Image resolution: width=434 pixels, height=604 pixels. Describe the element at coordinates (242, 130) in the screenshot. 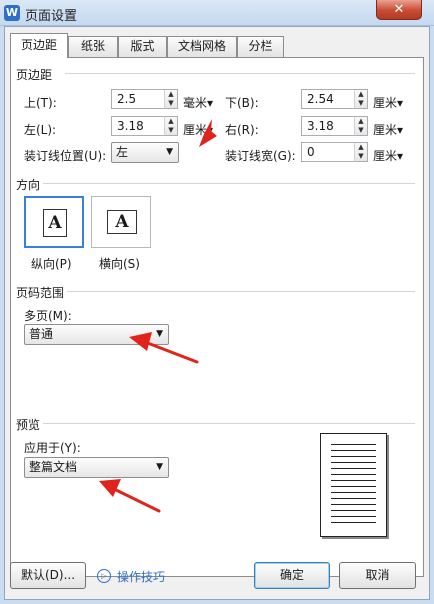

I see `right-margin-label: 右(R):` at that location.